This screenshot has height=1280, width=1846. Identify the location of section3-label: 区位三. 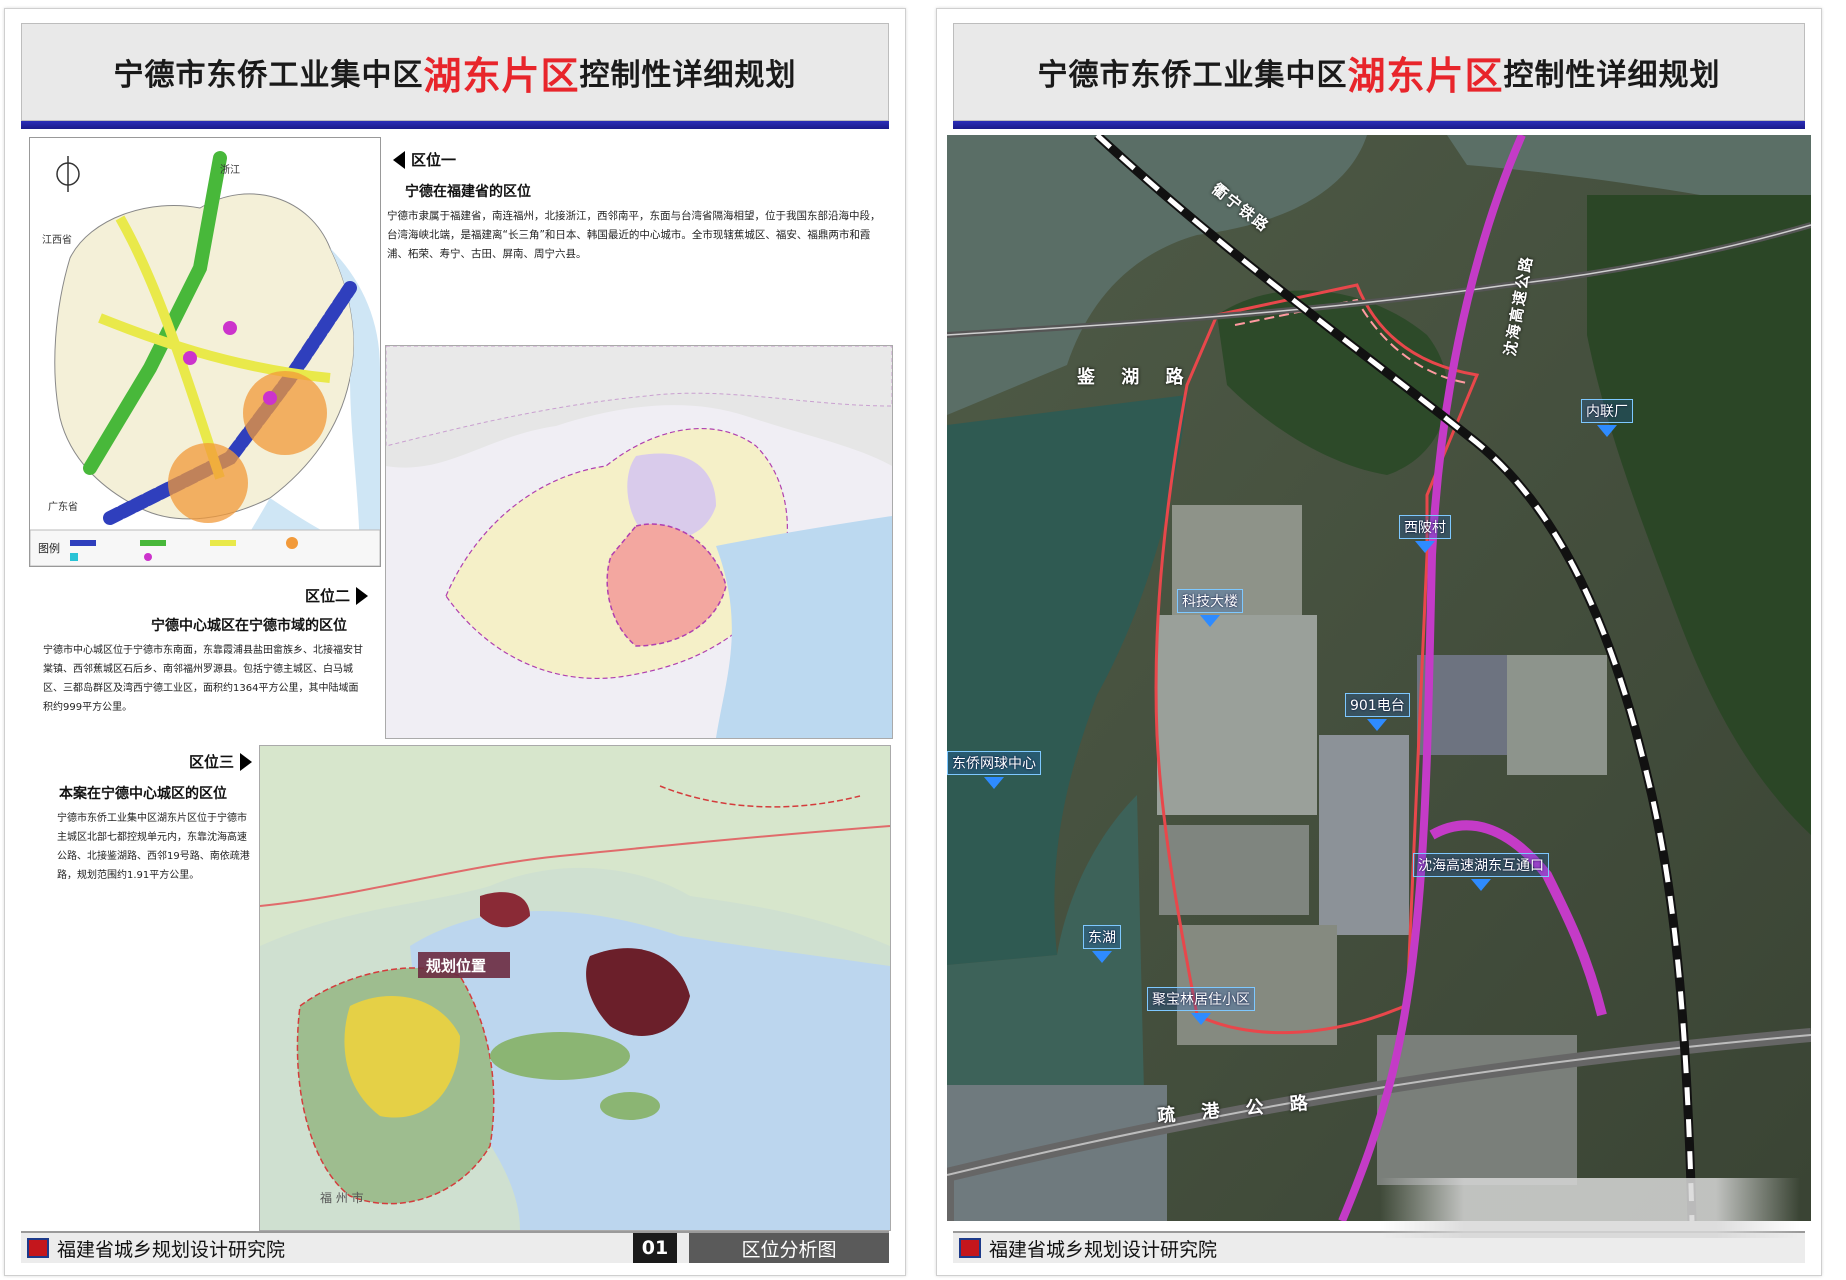
(221, 761).